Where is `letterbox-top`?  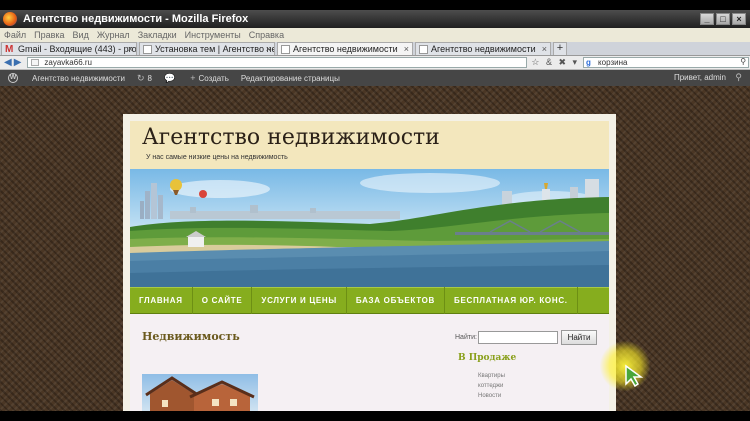
letterbox-top is located at coordinates (375, 5).